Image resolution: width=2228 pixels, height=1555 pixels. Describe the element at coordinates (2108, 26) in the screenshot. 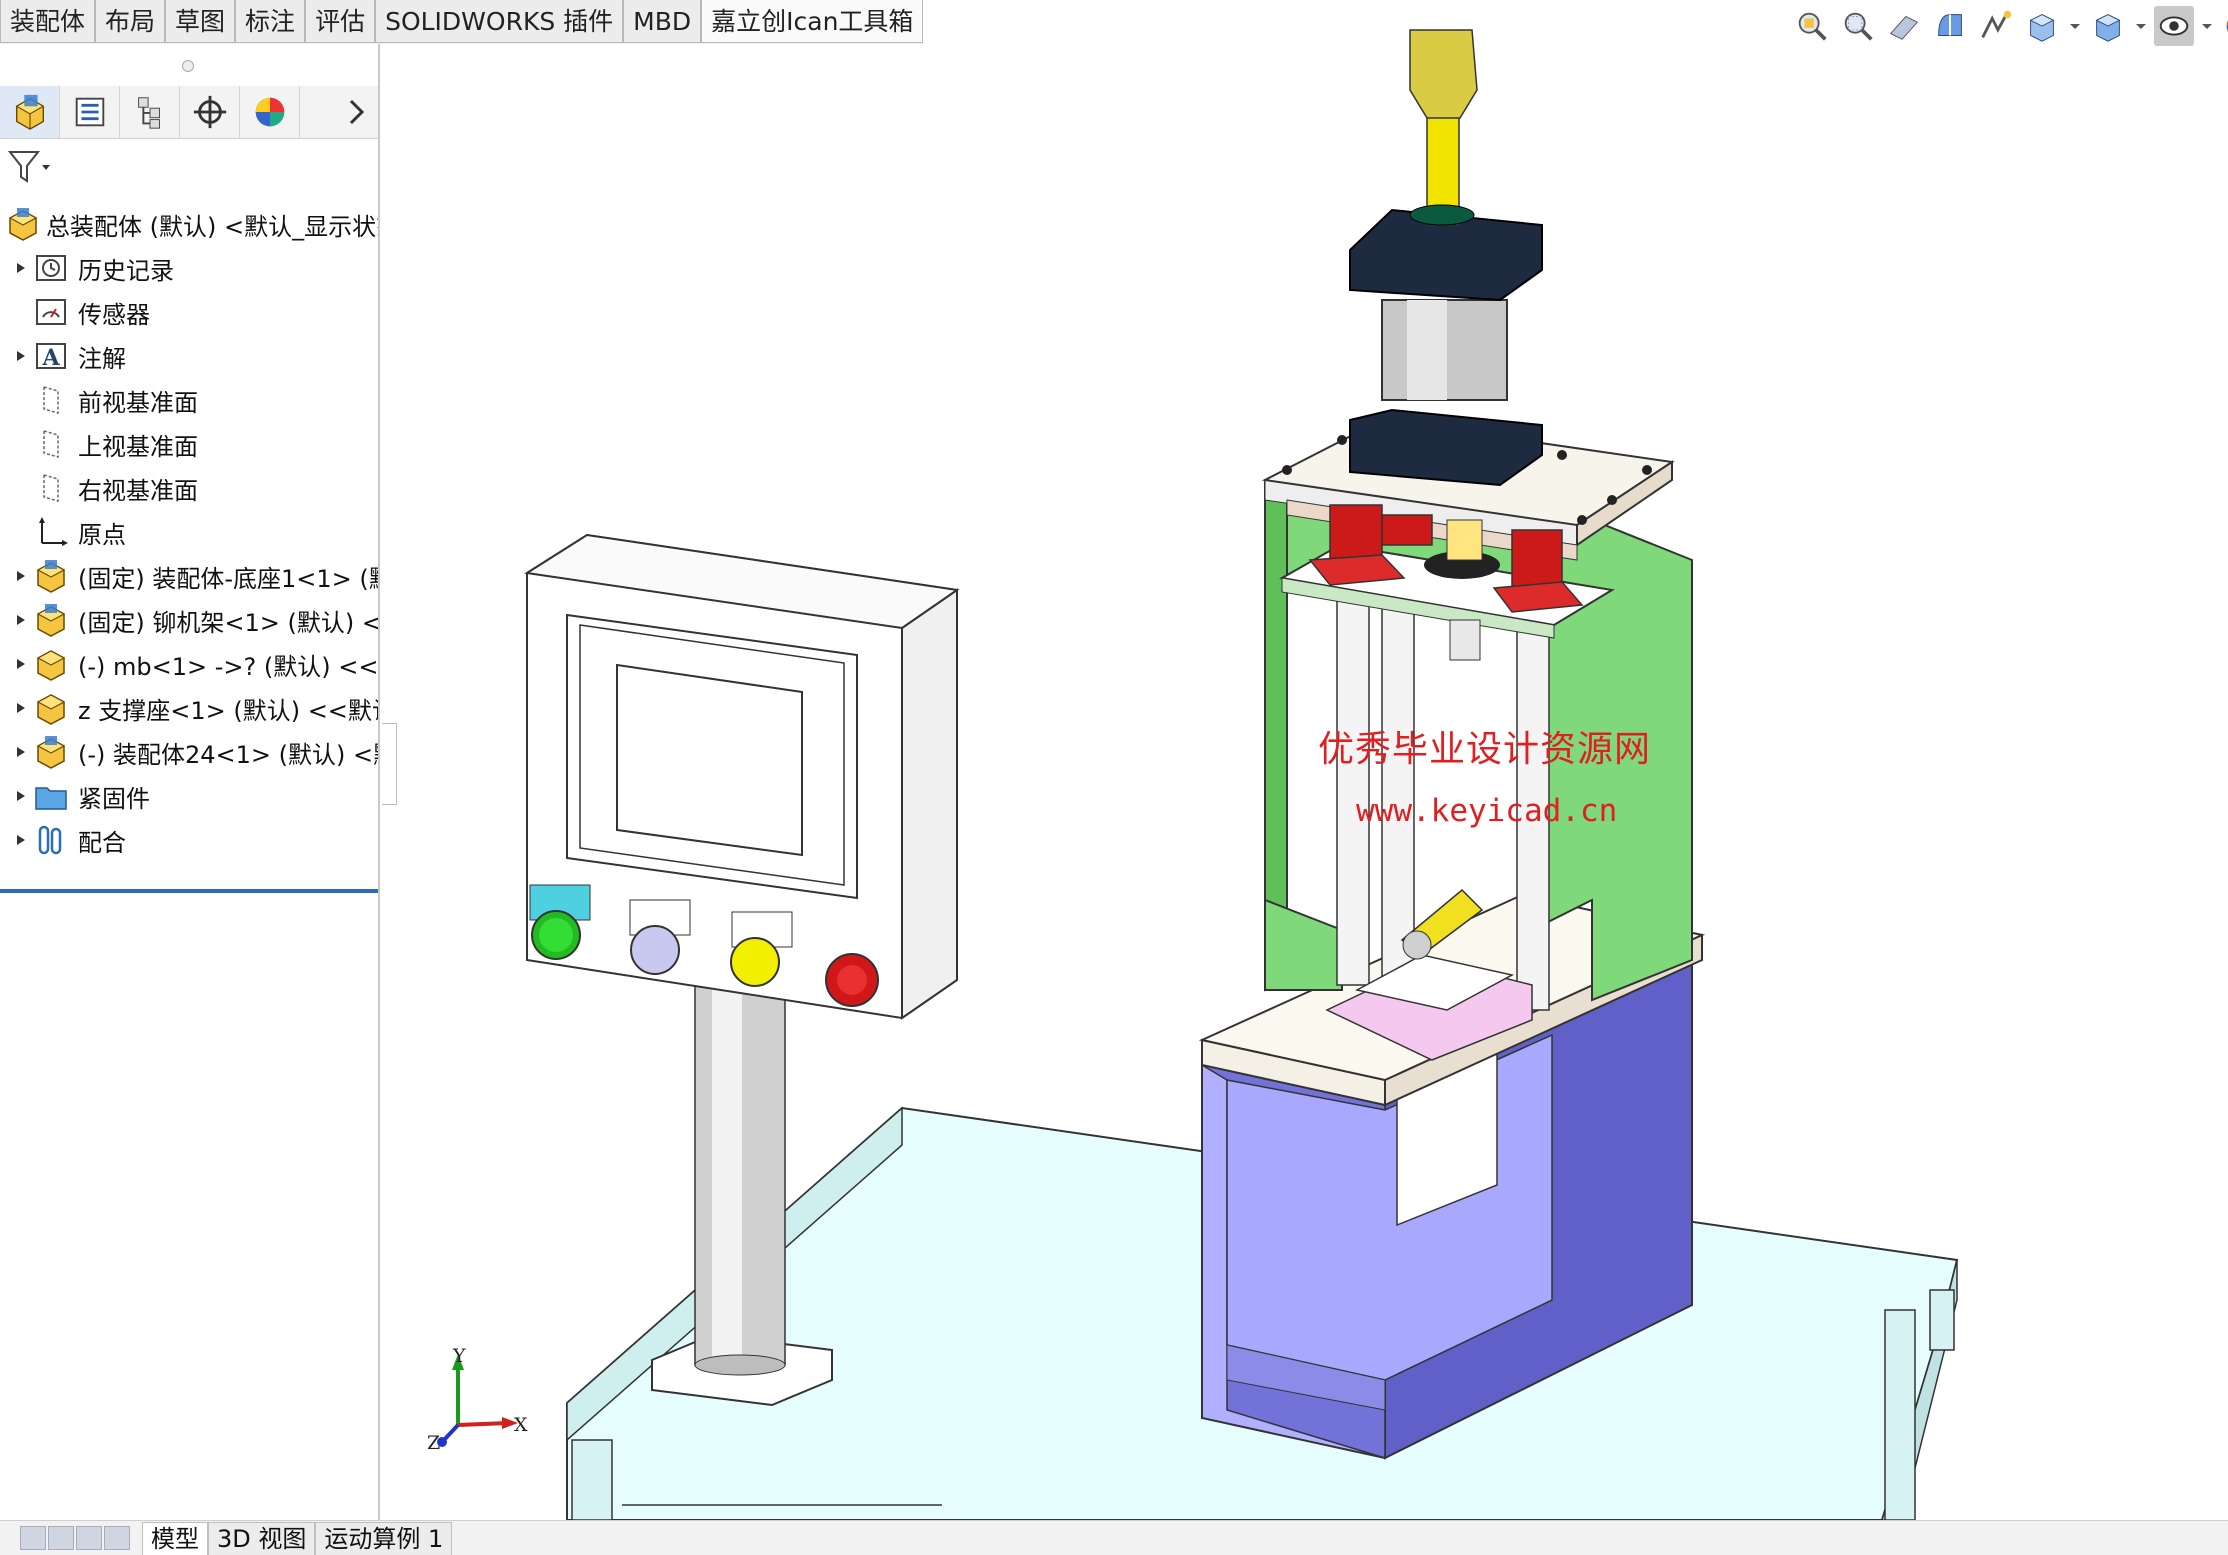

I see `display-style-icon` at that location.